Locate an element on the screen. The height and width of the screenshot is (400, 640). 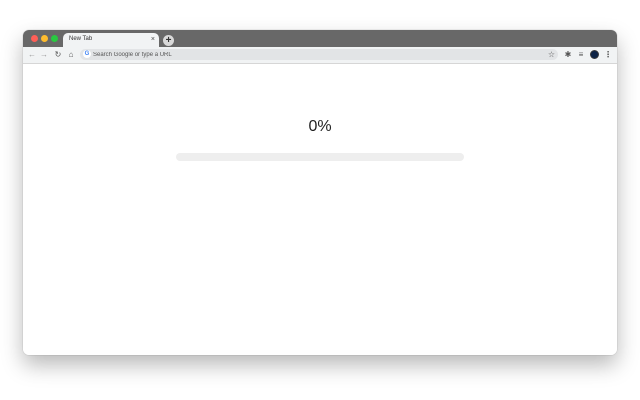
profile-avatar is located at coordinates (594, 54).